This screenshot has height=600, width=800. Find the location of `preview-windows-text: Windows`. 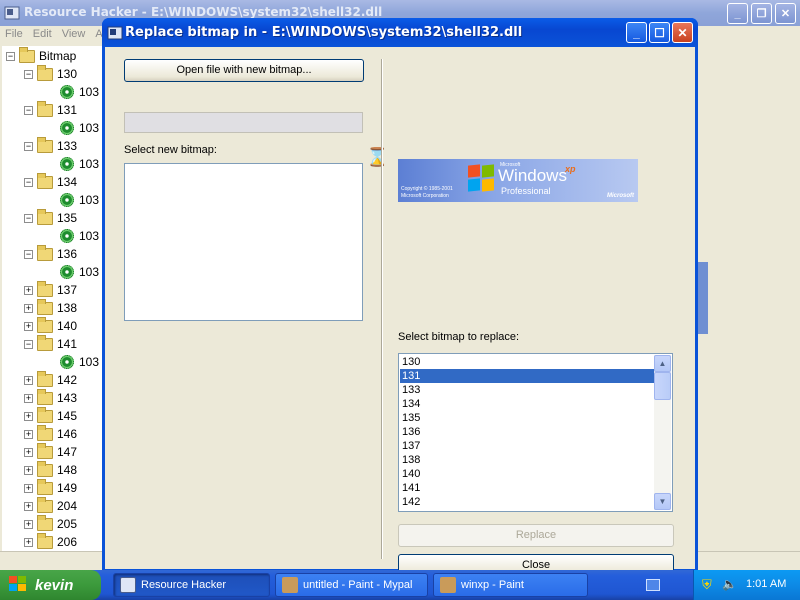

preview-windows-text: Windows is located at coordinates (532, 175).